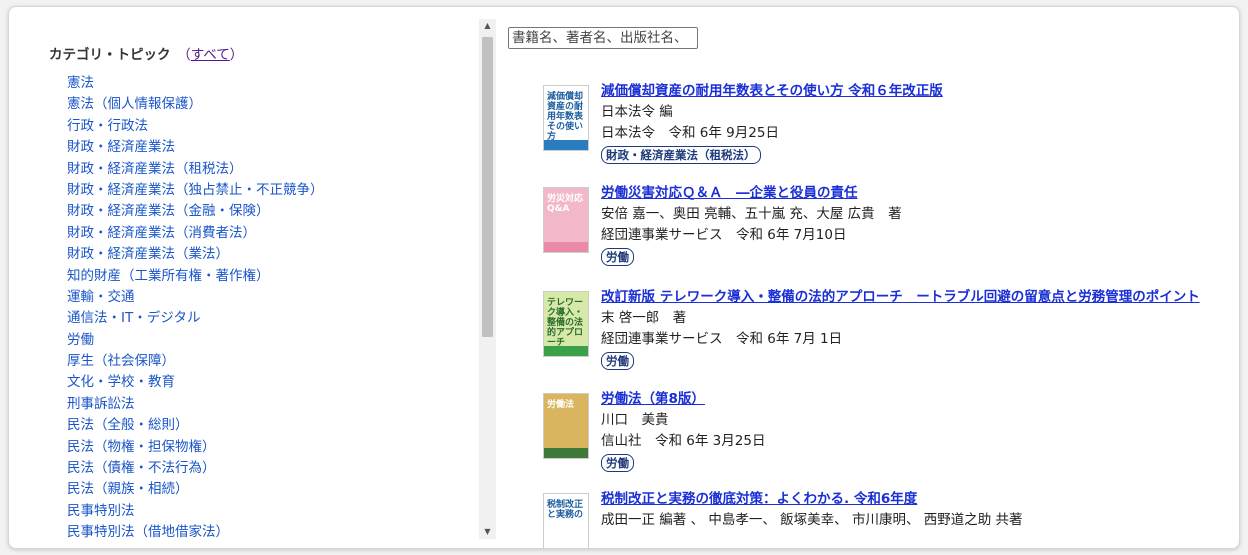  I want to click on category-link: 憲法（個人情報保護）, so click(195, 104).